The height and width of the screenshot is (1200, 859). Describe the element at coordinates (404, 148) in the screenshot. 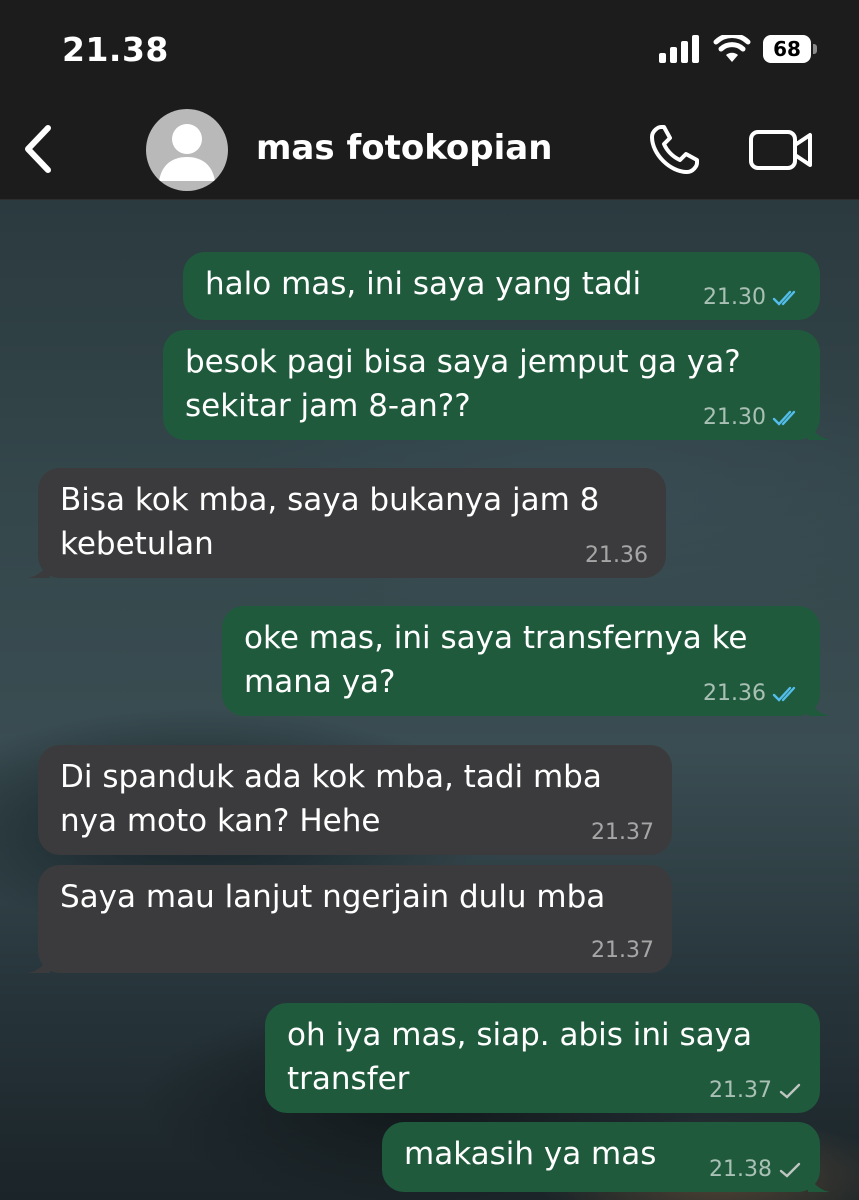

I see `contact-name: mas fotokopian` at that location.